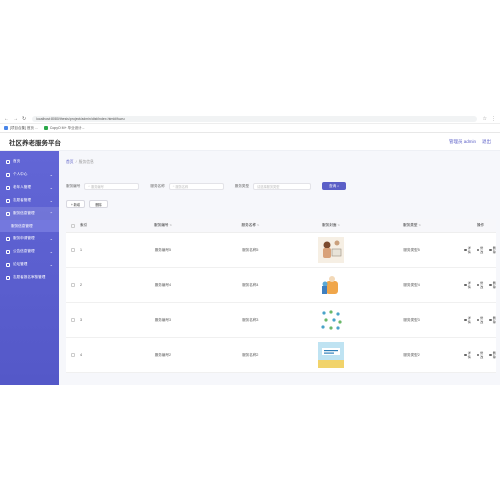 The image size is (500, 500). Describe the element at coordinates (480, 225) in the screenshot. I see `header-op: 操作` at that location.